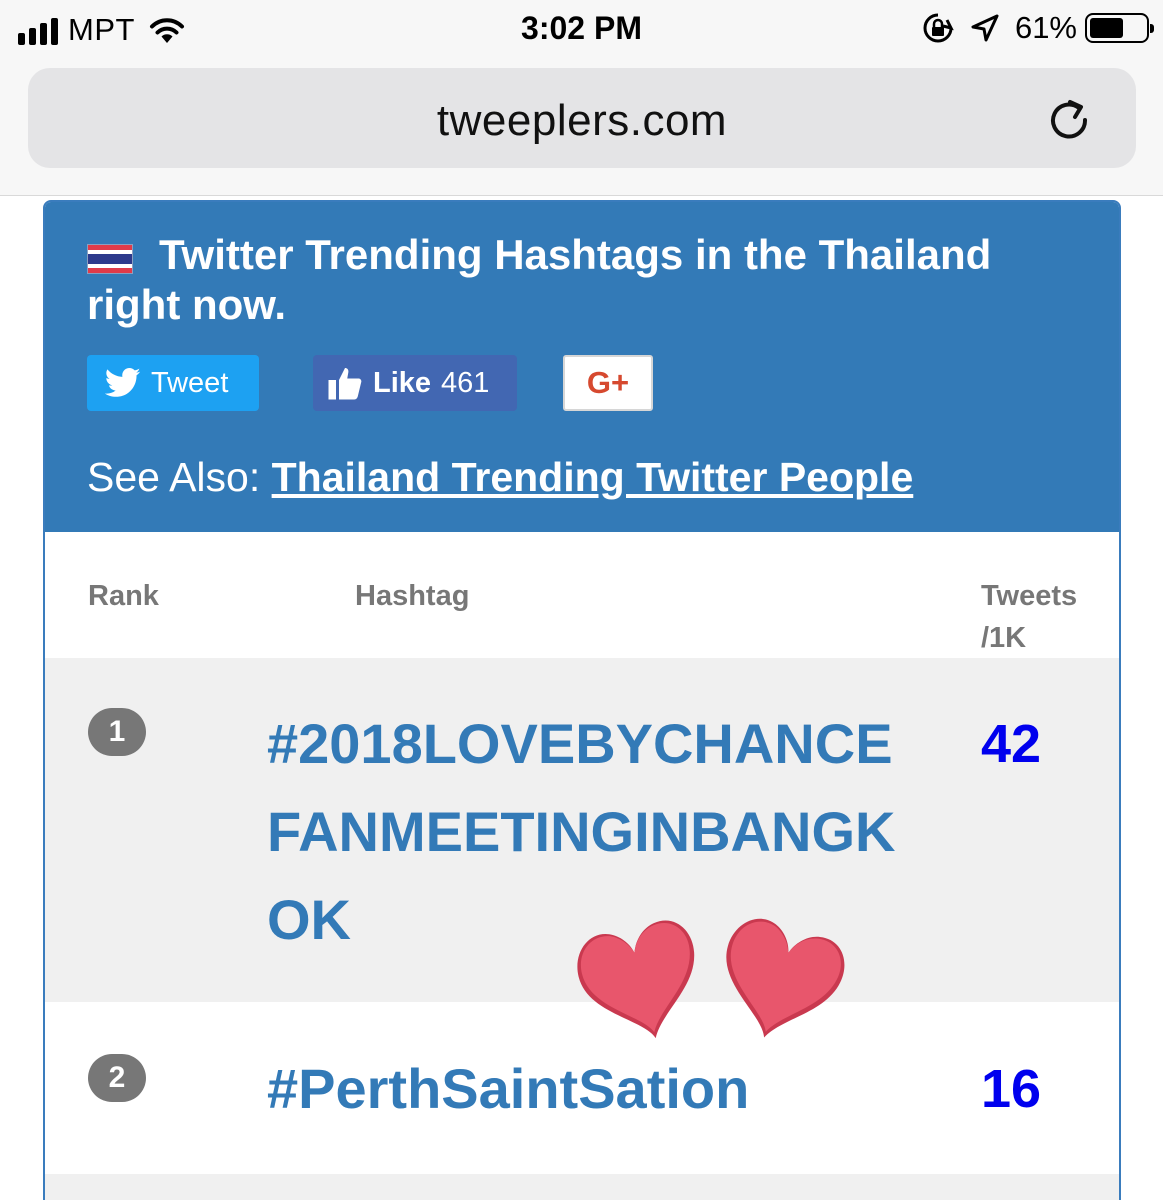 This screenshot has height=1200, width=1163. What do you see at coordinates (1011, 744) in the screenshot?
I see `tweet-count: 42` at bounding box center [1011, 744].